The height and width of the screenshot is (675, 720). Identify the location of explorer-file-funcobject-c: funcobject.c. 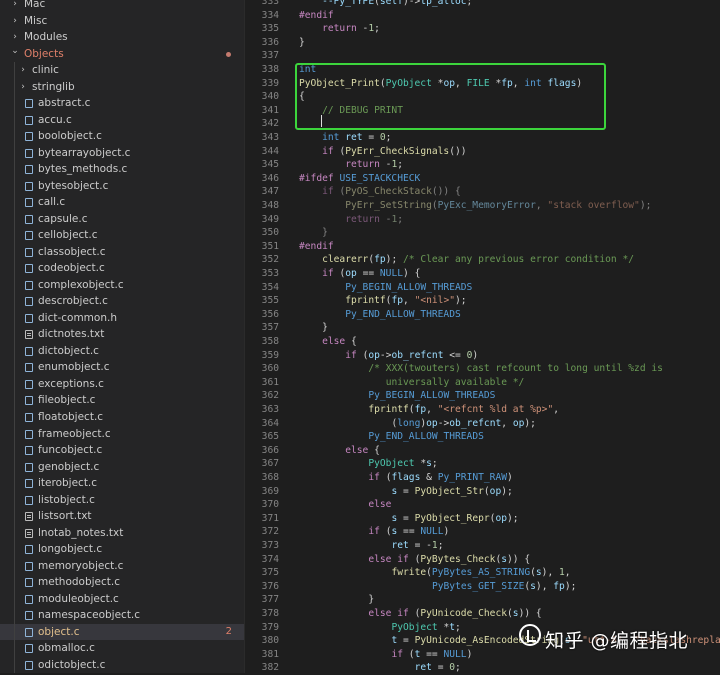
(122, 450).